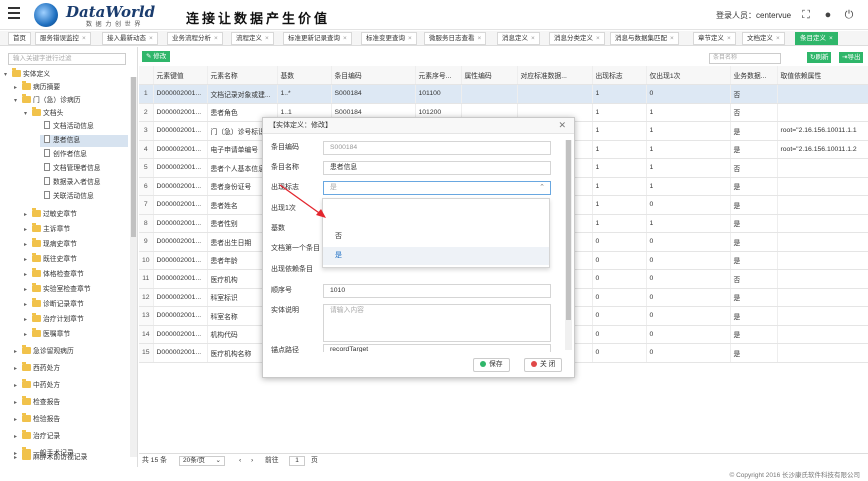  I want to click on arrow-line, so click(301, 200).